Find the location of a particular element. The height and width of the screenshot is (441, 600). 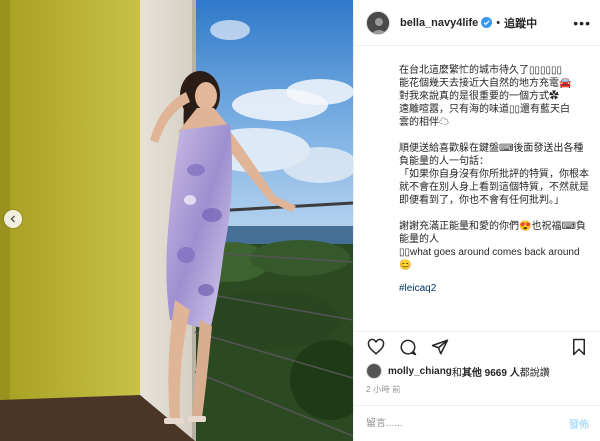

share-button is located at coordinates (440, 347).